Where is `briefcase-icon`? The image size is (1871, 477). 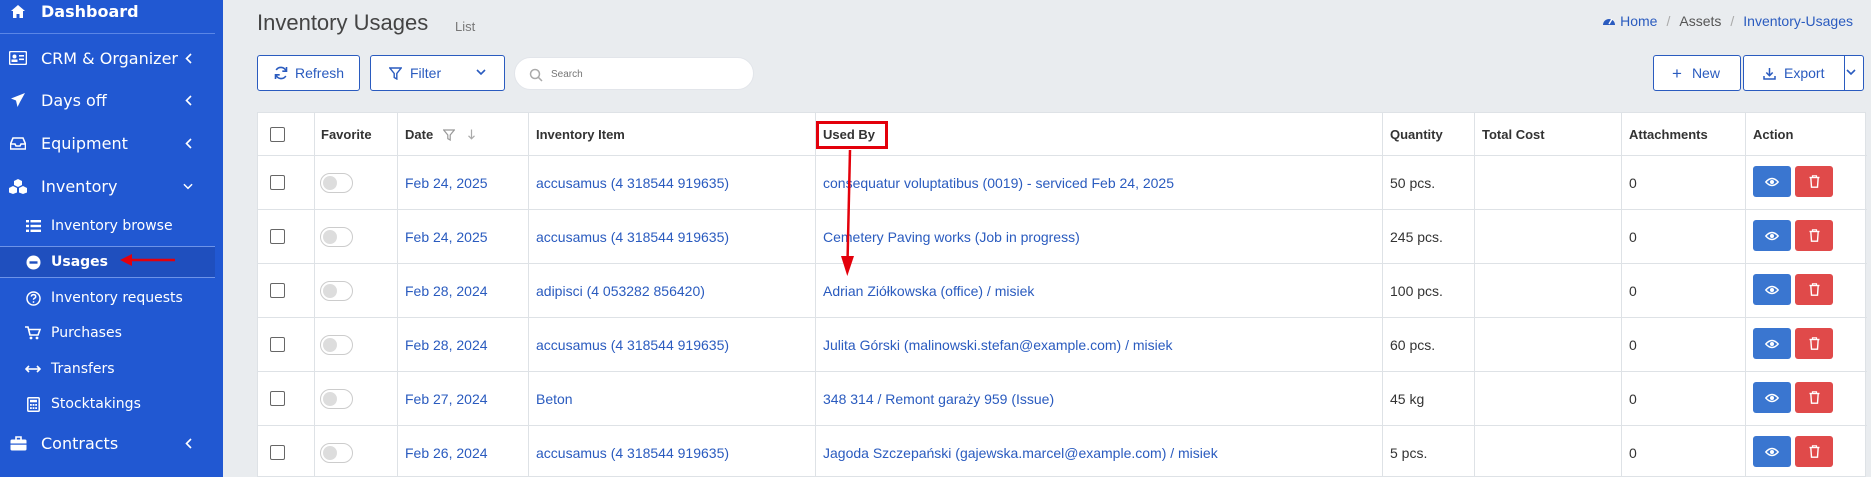
briefcase-icon is located at coordinates (18, 443).